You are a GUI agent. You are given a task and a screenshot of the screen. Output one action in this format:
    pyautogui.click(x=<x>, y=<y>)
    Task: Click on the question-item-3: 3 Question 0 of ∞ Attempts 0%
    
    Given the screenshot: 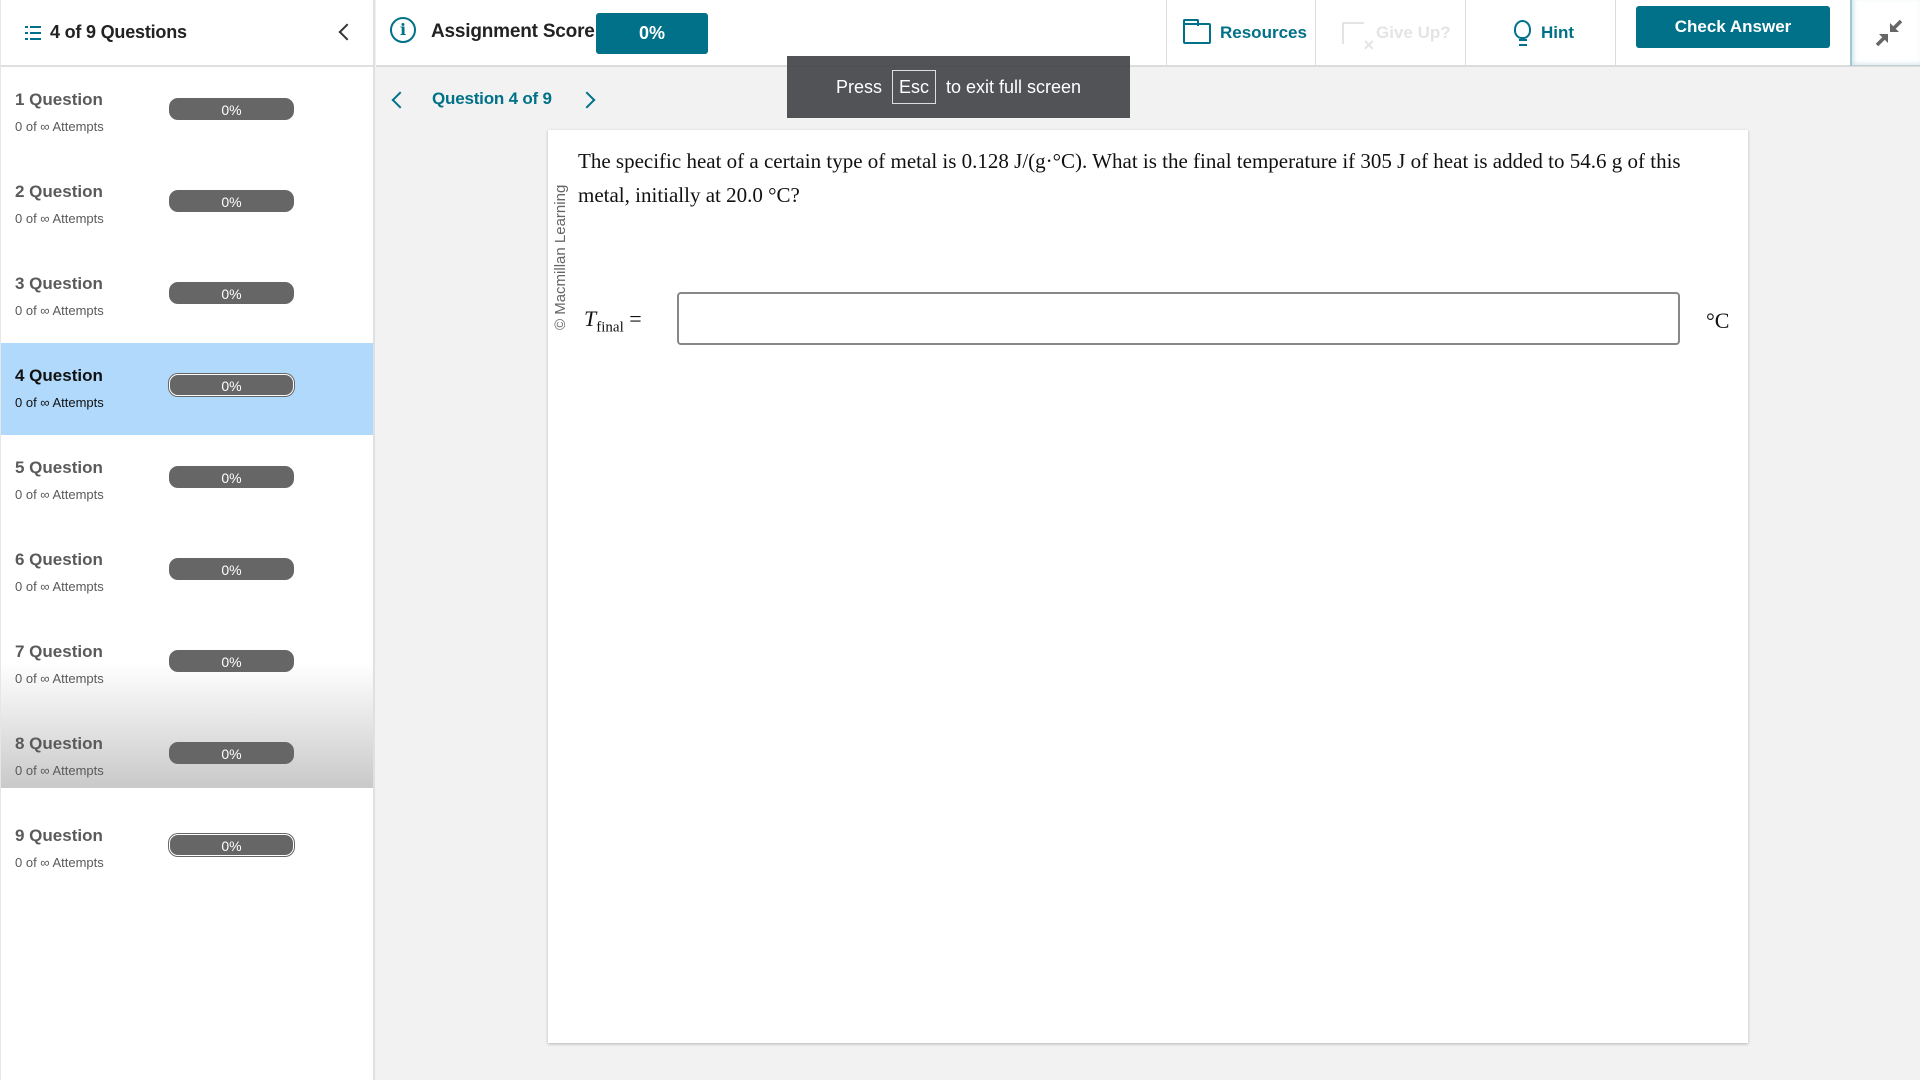 What is the action you would take?
    pyautogui.click(x=187, y=297)
    